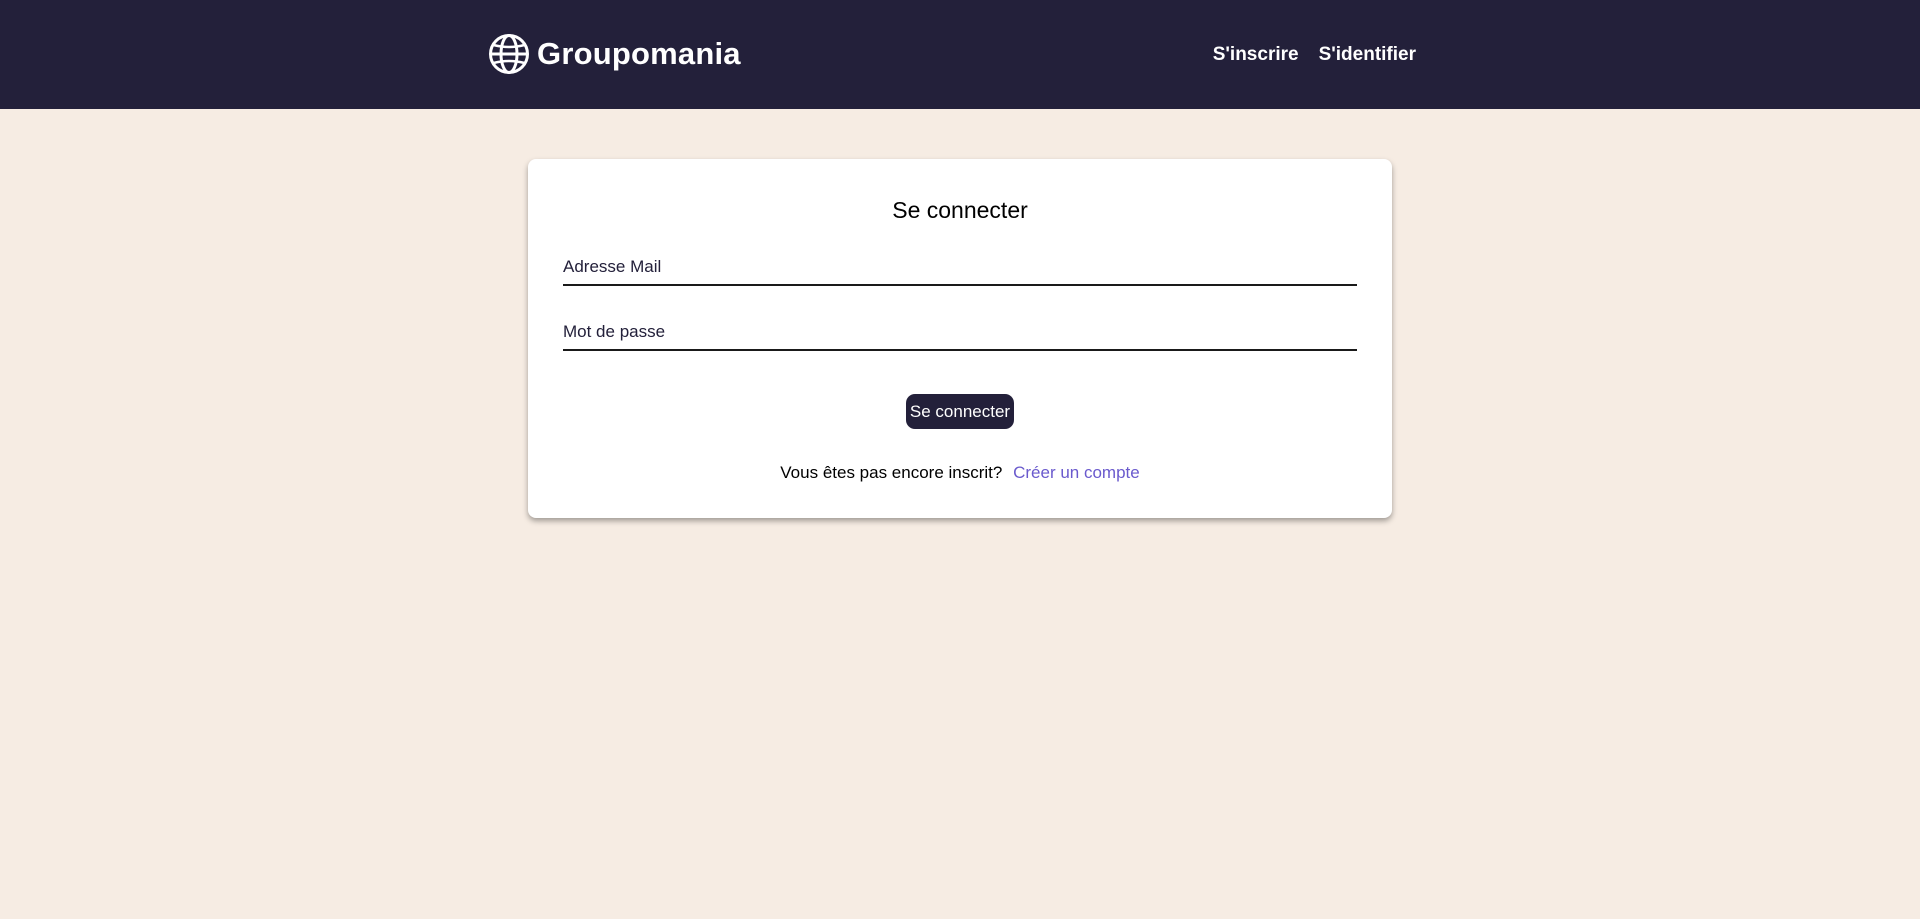 The width and height of the screenshot is (1920, 919). Describe the element at coordinates (891, 472) in the screenshot. I see `signup-prompt-text: Vous êtes pas encore inscrit?` at that location.